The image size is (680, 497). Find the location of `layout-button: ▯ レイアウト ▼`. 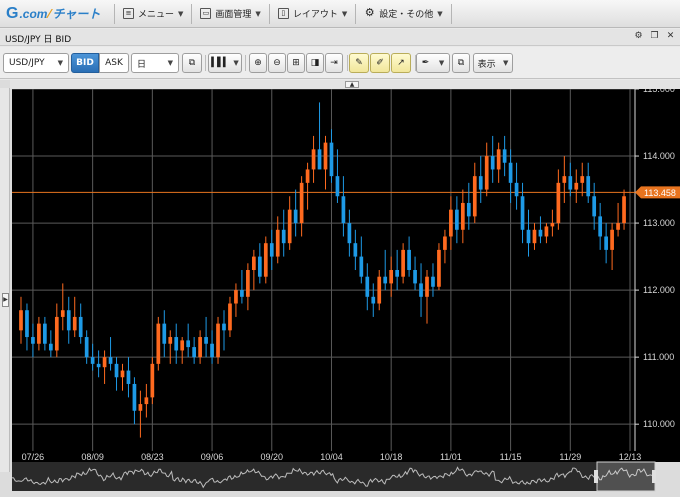

layout-button: ▯ レイアウト ▼ is located at coordinates (312, 14).